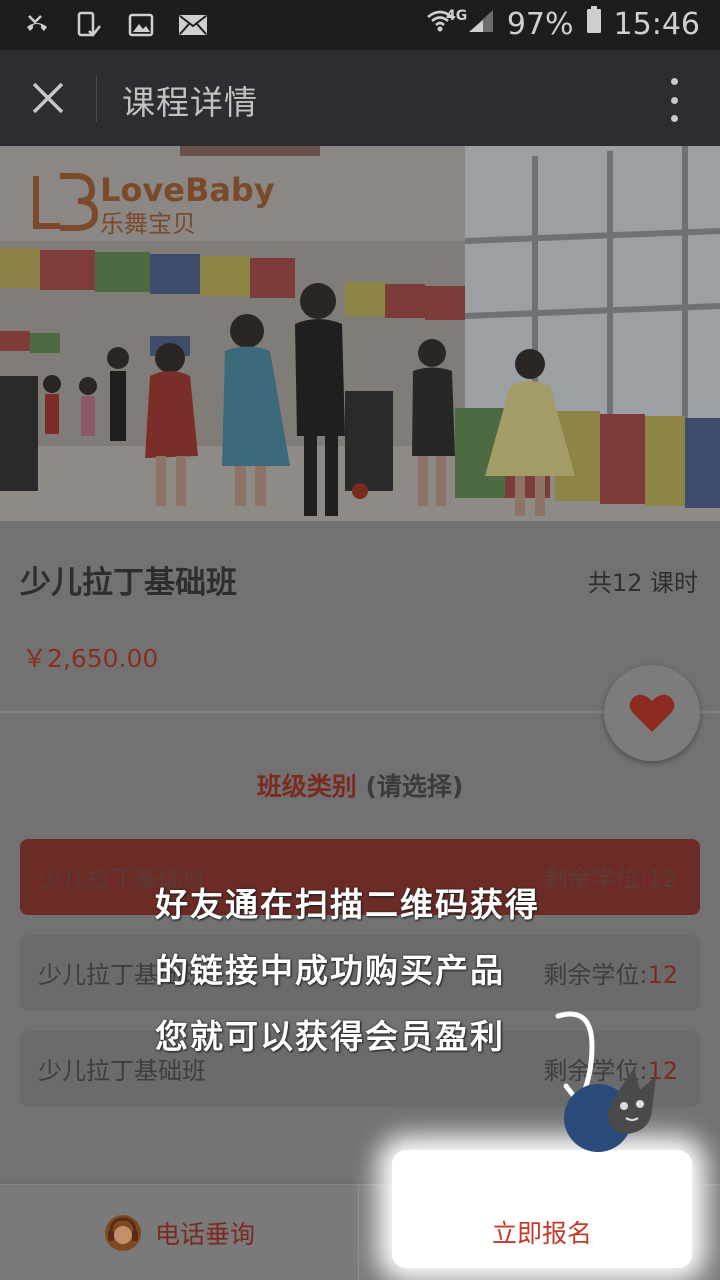 Image resolution: width=720 pixels, height=1280 pixels. What do you see at coordinates (360, 25) in the screenshot?
I see `status-bar: 4G 97% 15:46` at bounding box center [360, 25].